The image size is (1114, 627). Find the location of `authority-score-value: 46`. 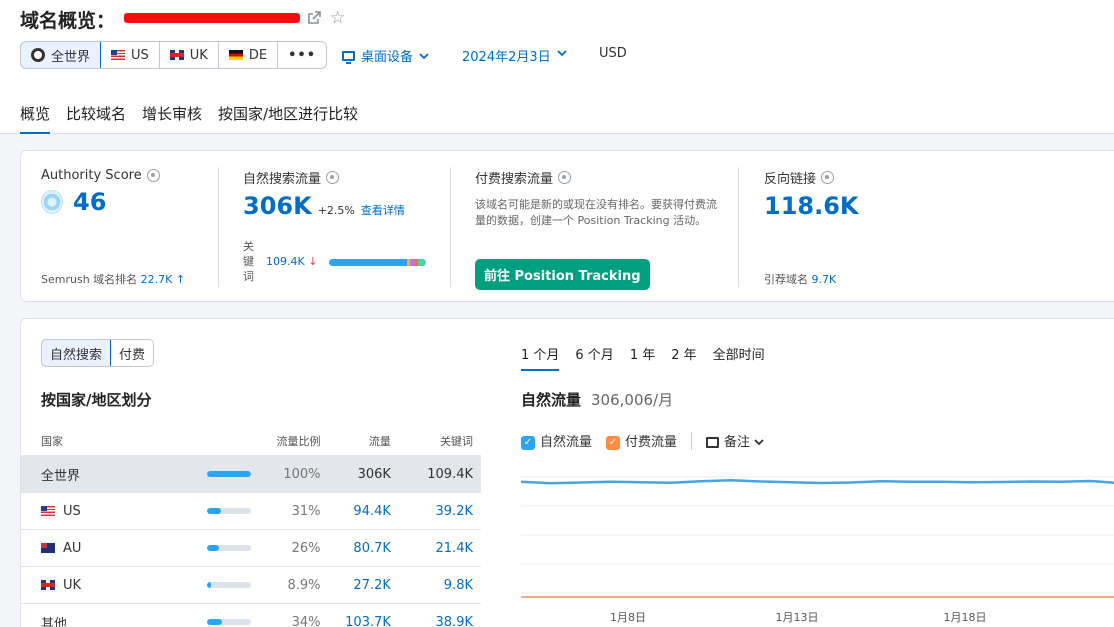

authority-score-value: 46 is located at coordinates (90, 202).